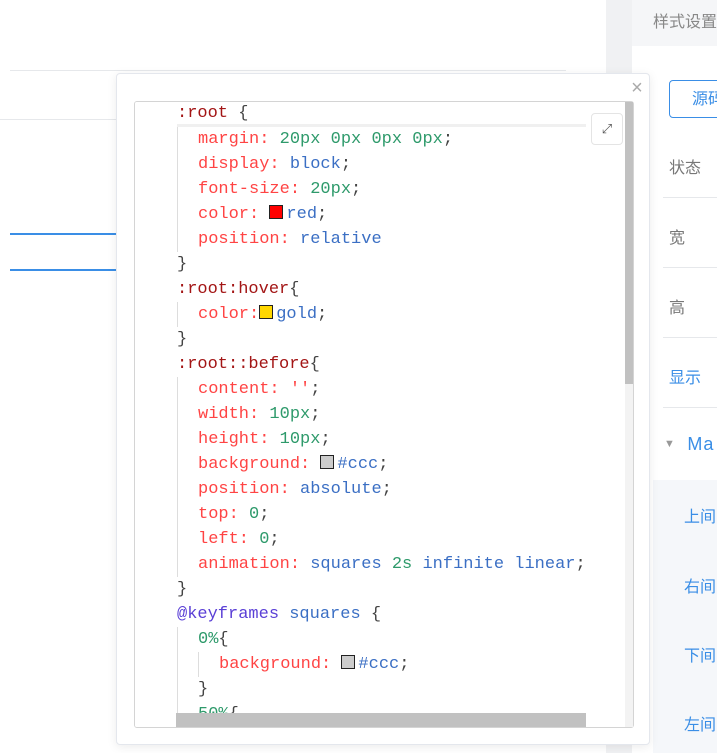  I want to click on code-line: margin: 20px 0px 0px 0px;, so click(381, 139).